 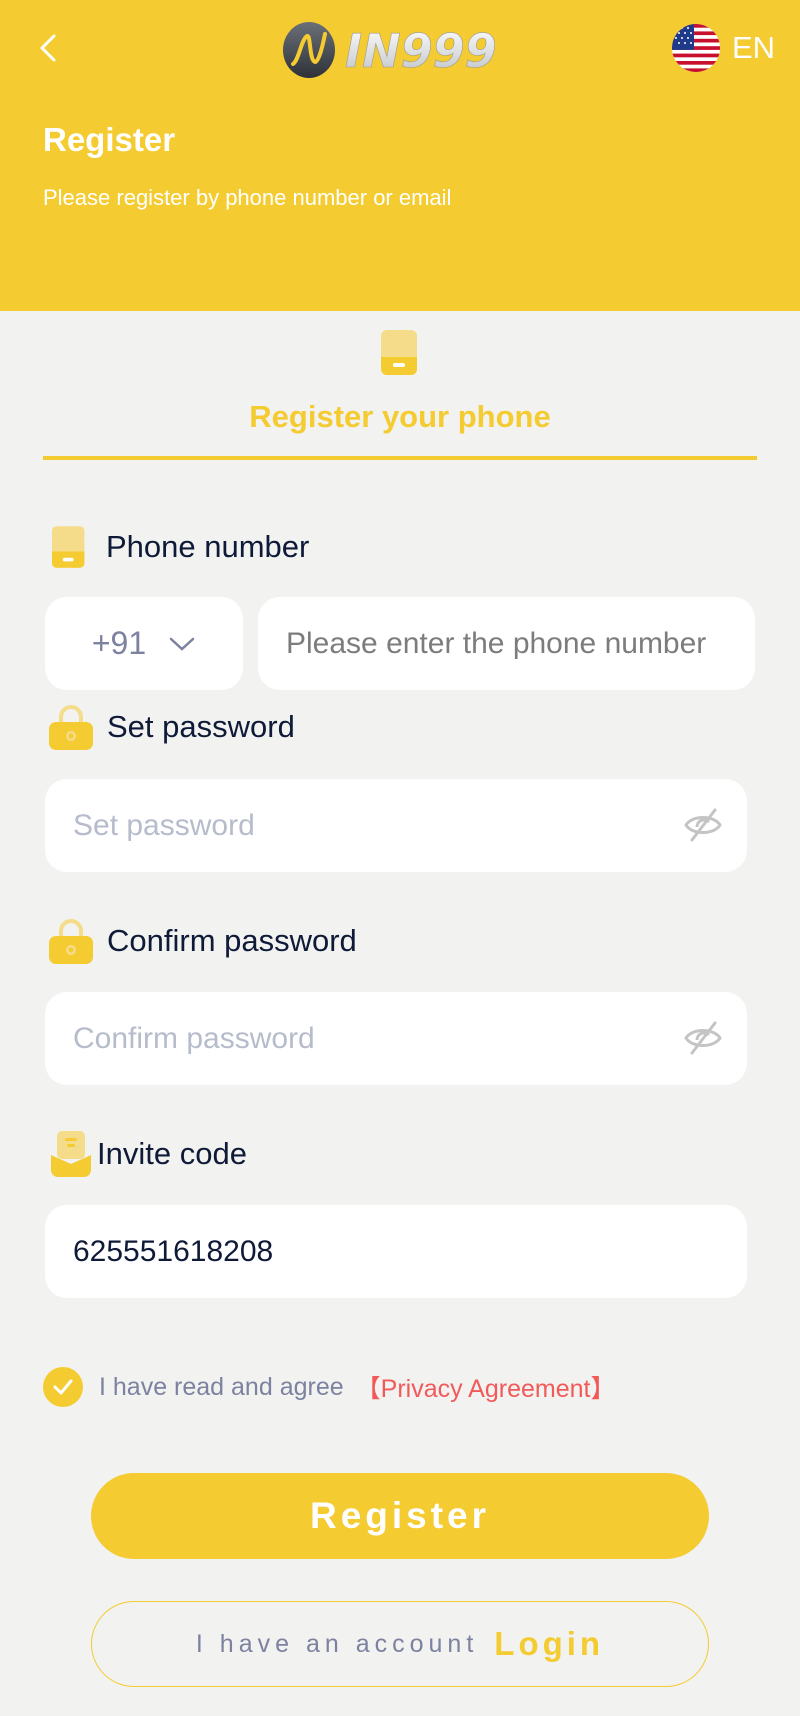 I want to click on privacy-agreement-link: 【Privacy Agreement】, so click(x=486, y=1387).